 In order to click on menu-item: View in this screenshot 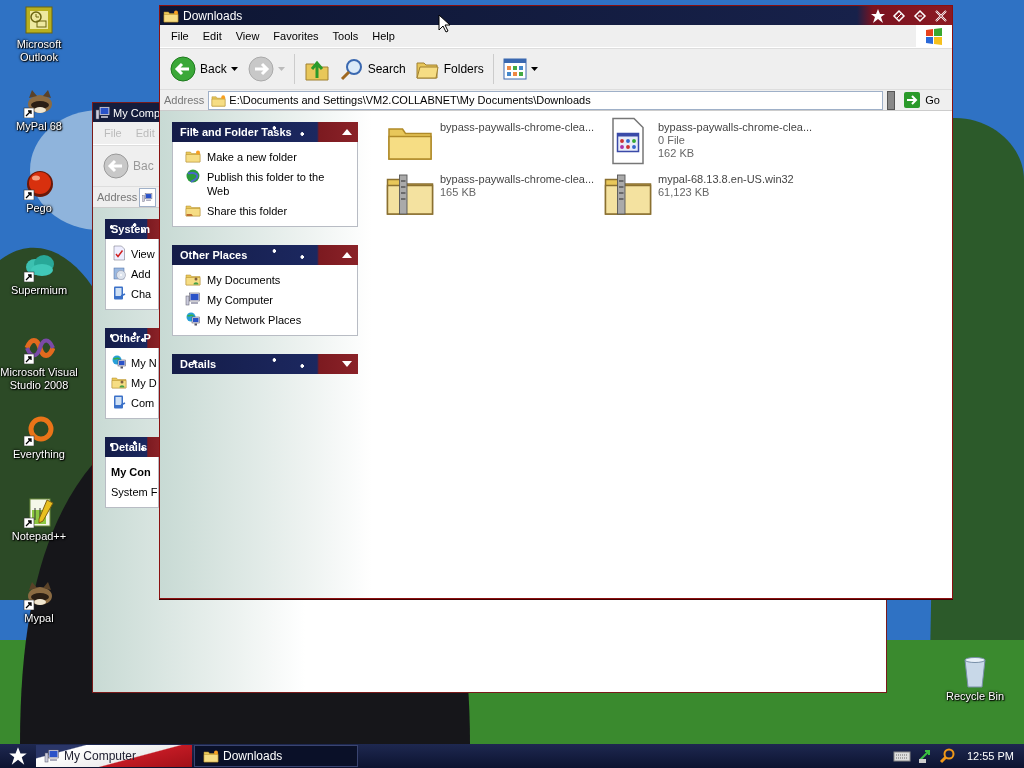, I will do `click(247, 36)`.